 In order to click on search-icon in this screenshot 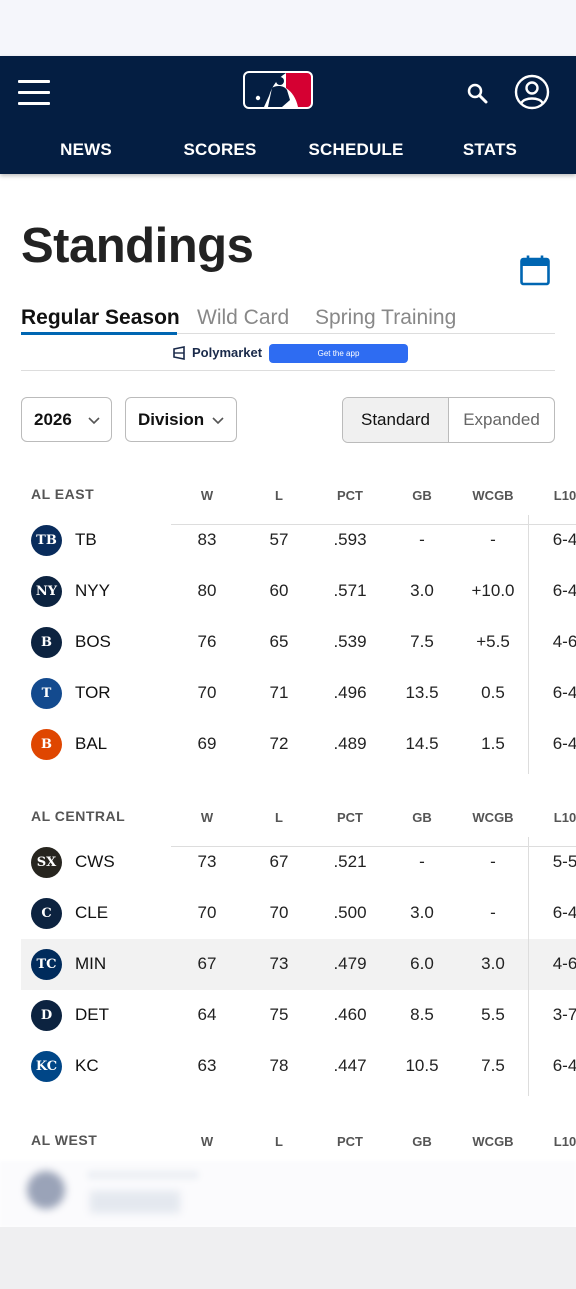, I will do `click(477, 93)`.